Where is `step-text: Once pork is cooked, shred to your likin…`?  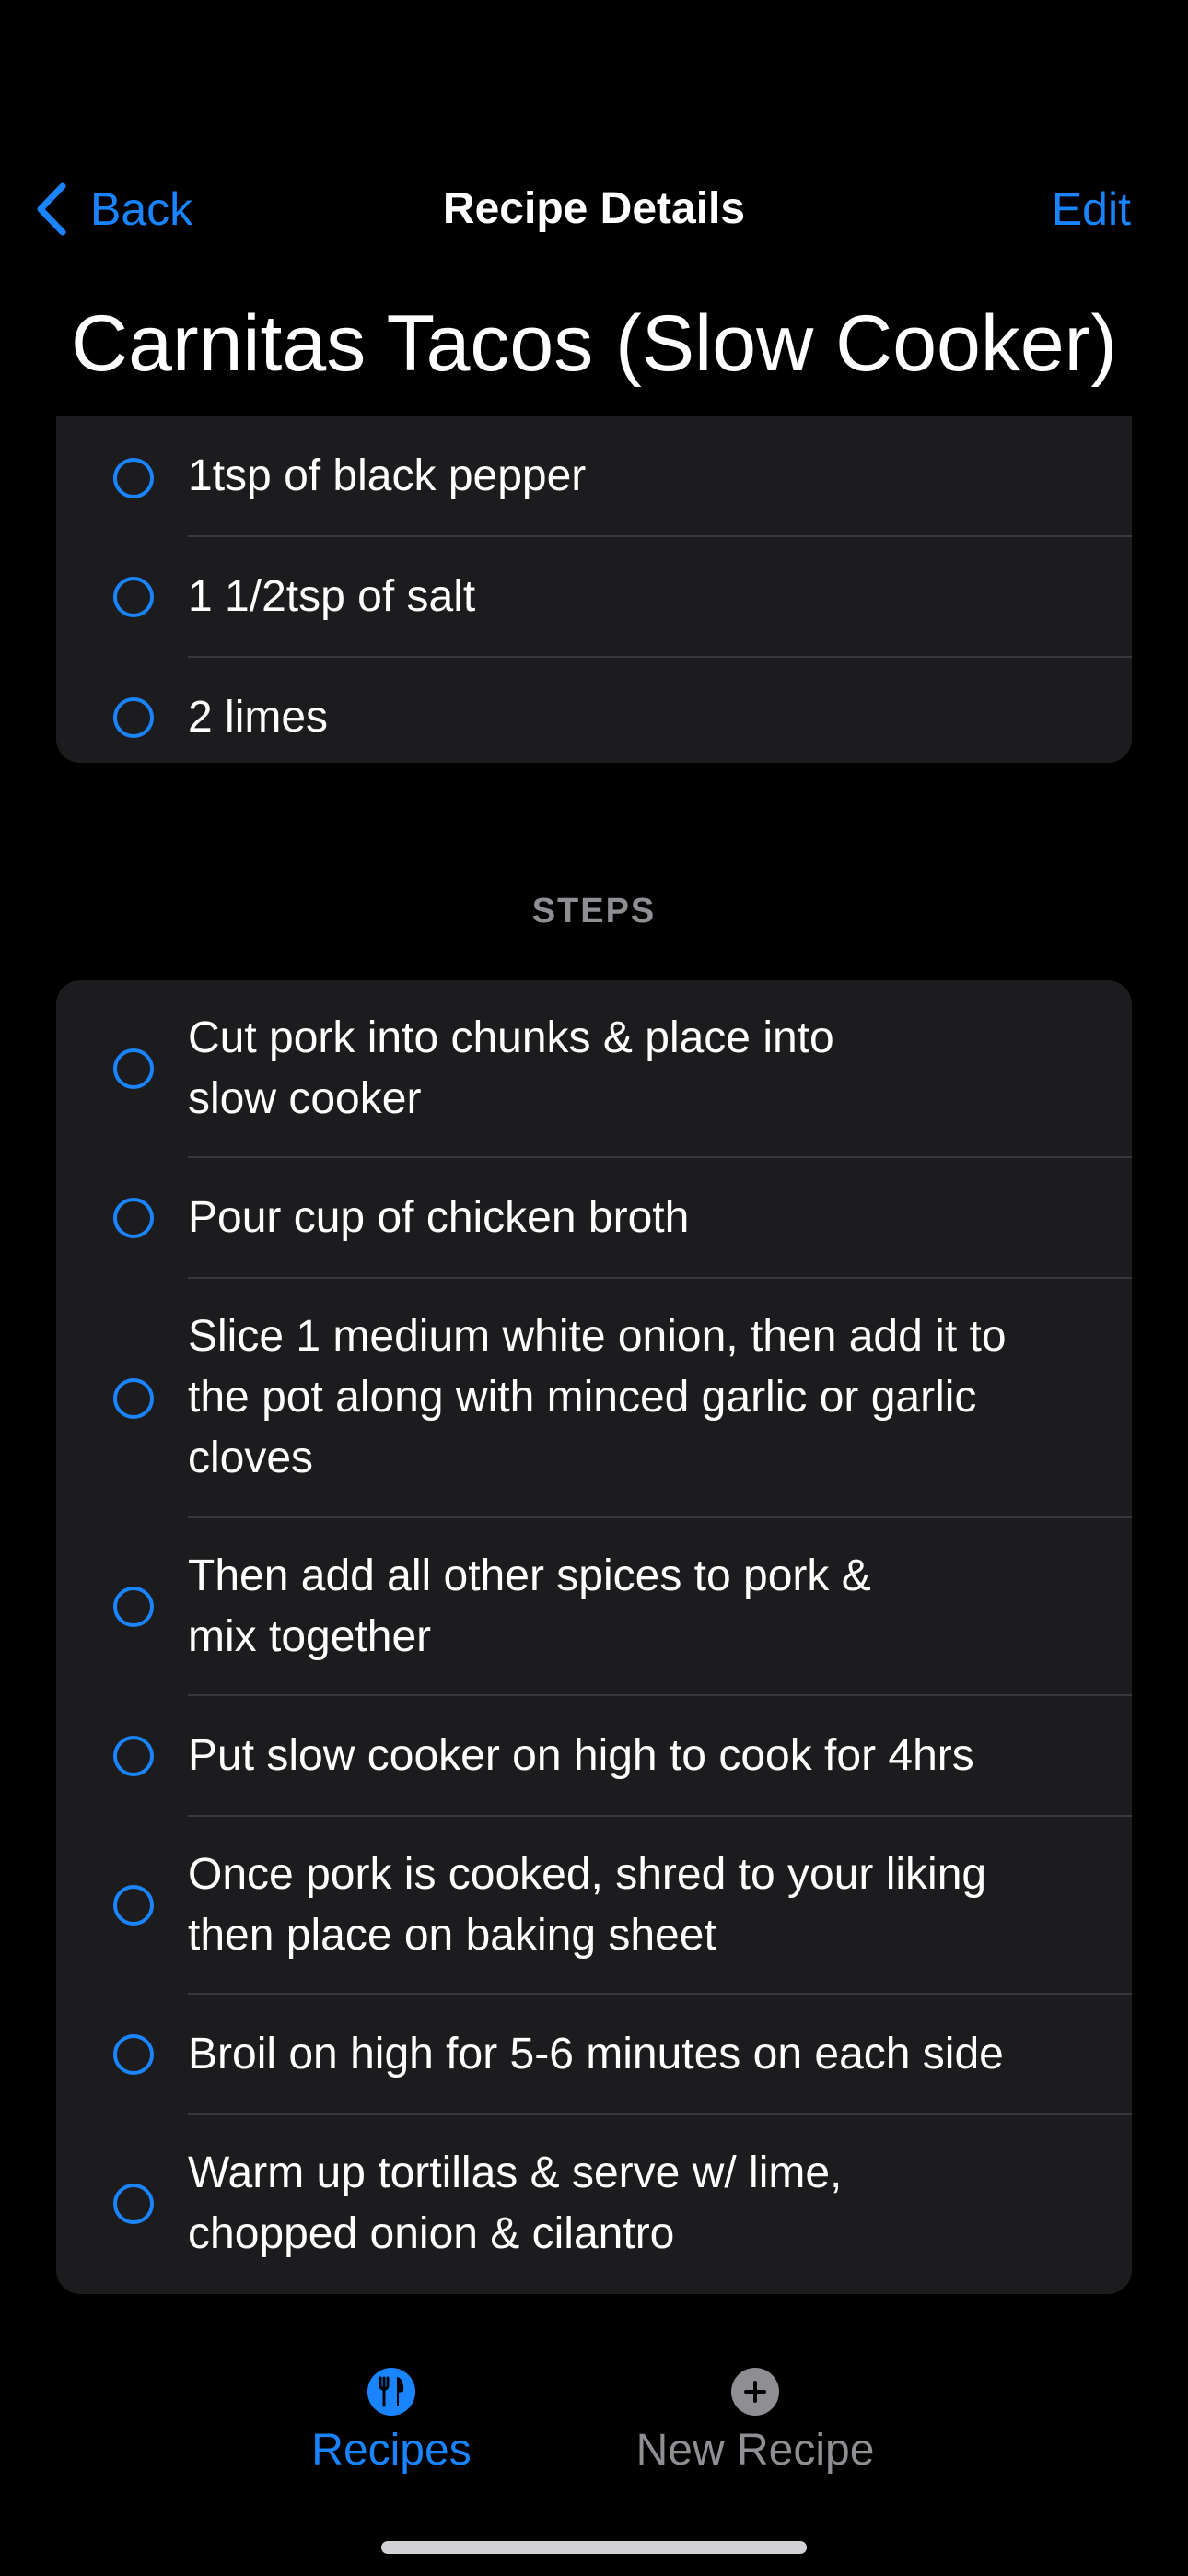 step-text: Once pork is cooked, shred to your likin… is located at coordinates (587, 1905).